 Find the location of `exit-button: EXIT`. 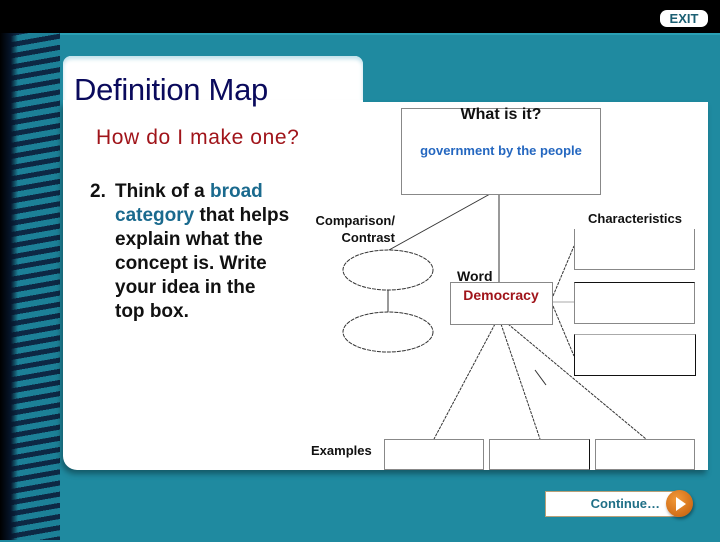

exit-button: EXIT is located at coordinates (684, 18).